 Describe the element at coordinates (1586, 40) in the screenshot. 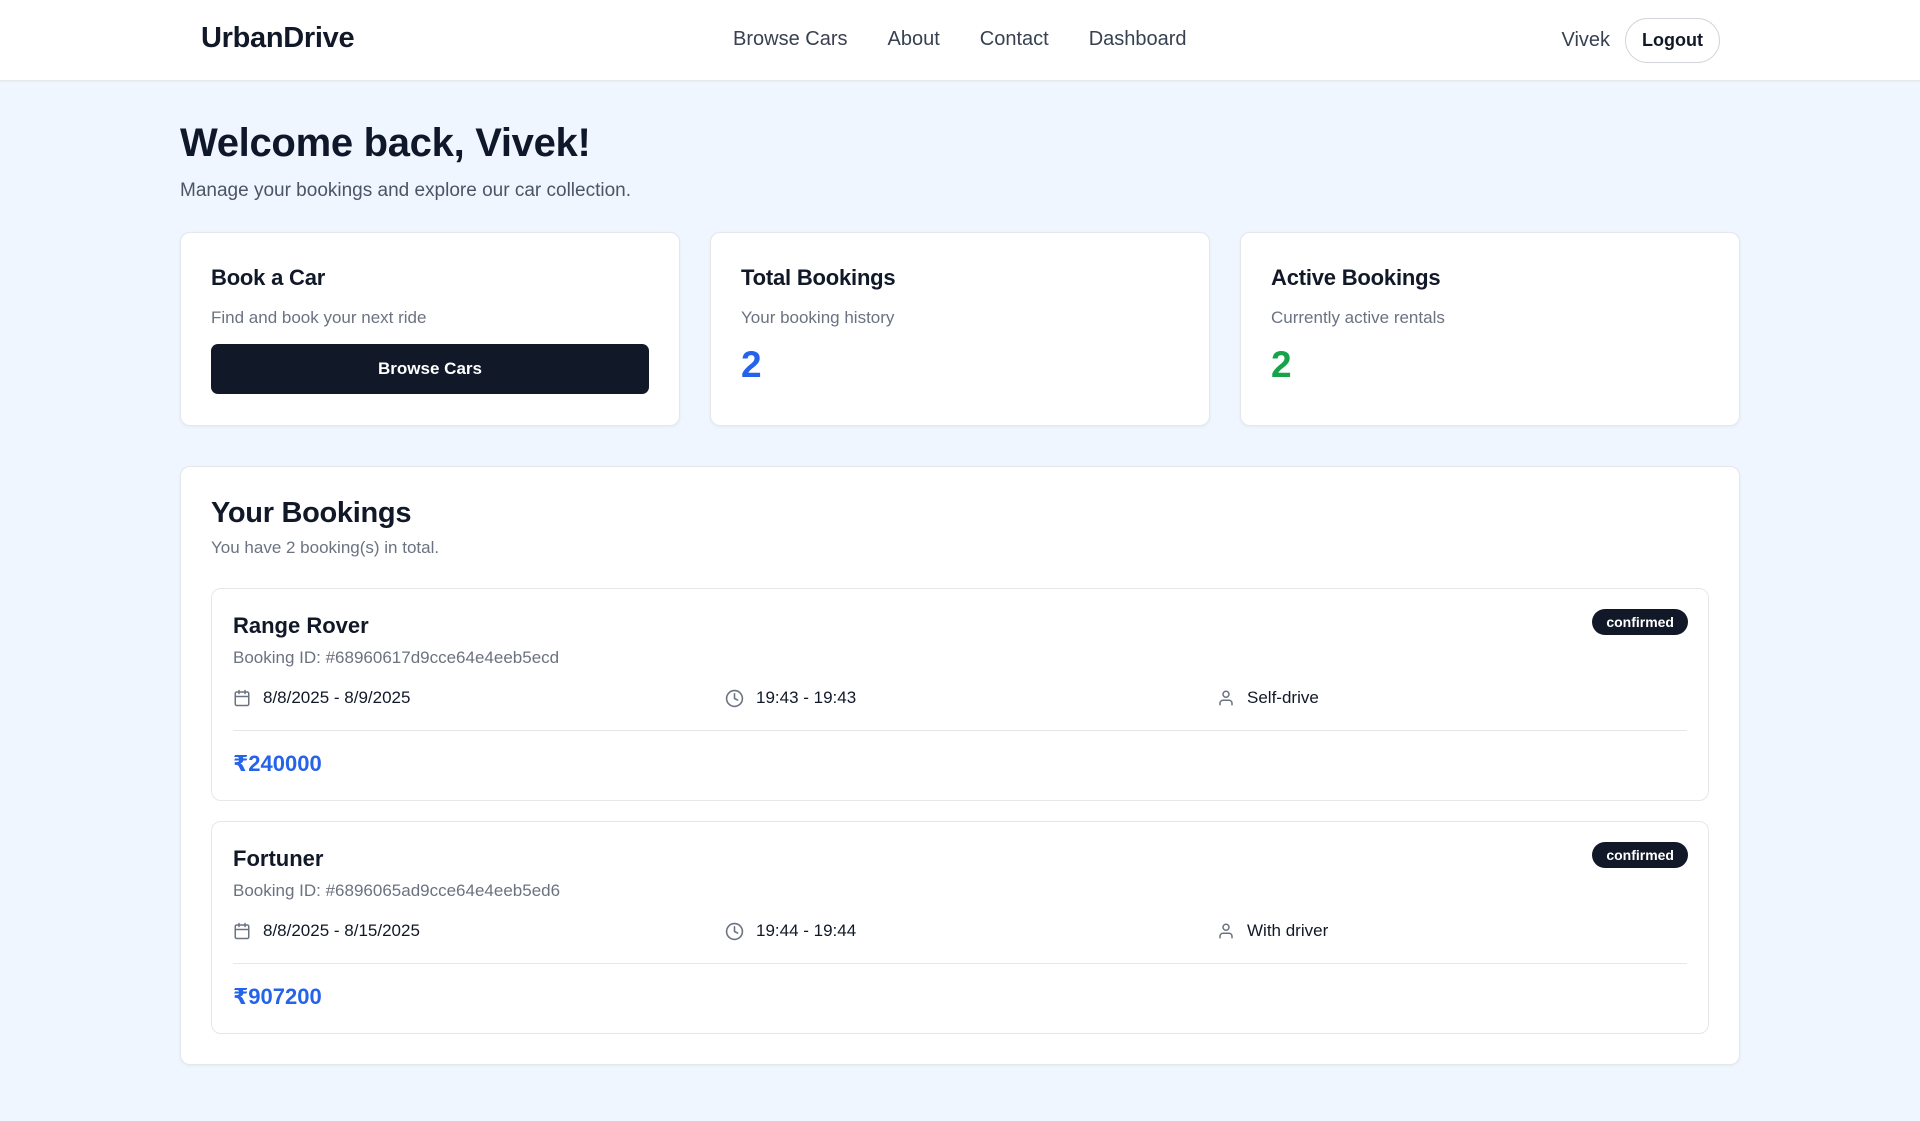

I see `user-name: Vivek` at that location.